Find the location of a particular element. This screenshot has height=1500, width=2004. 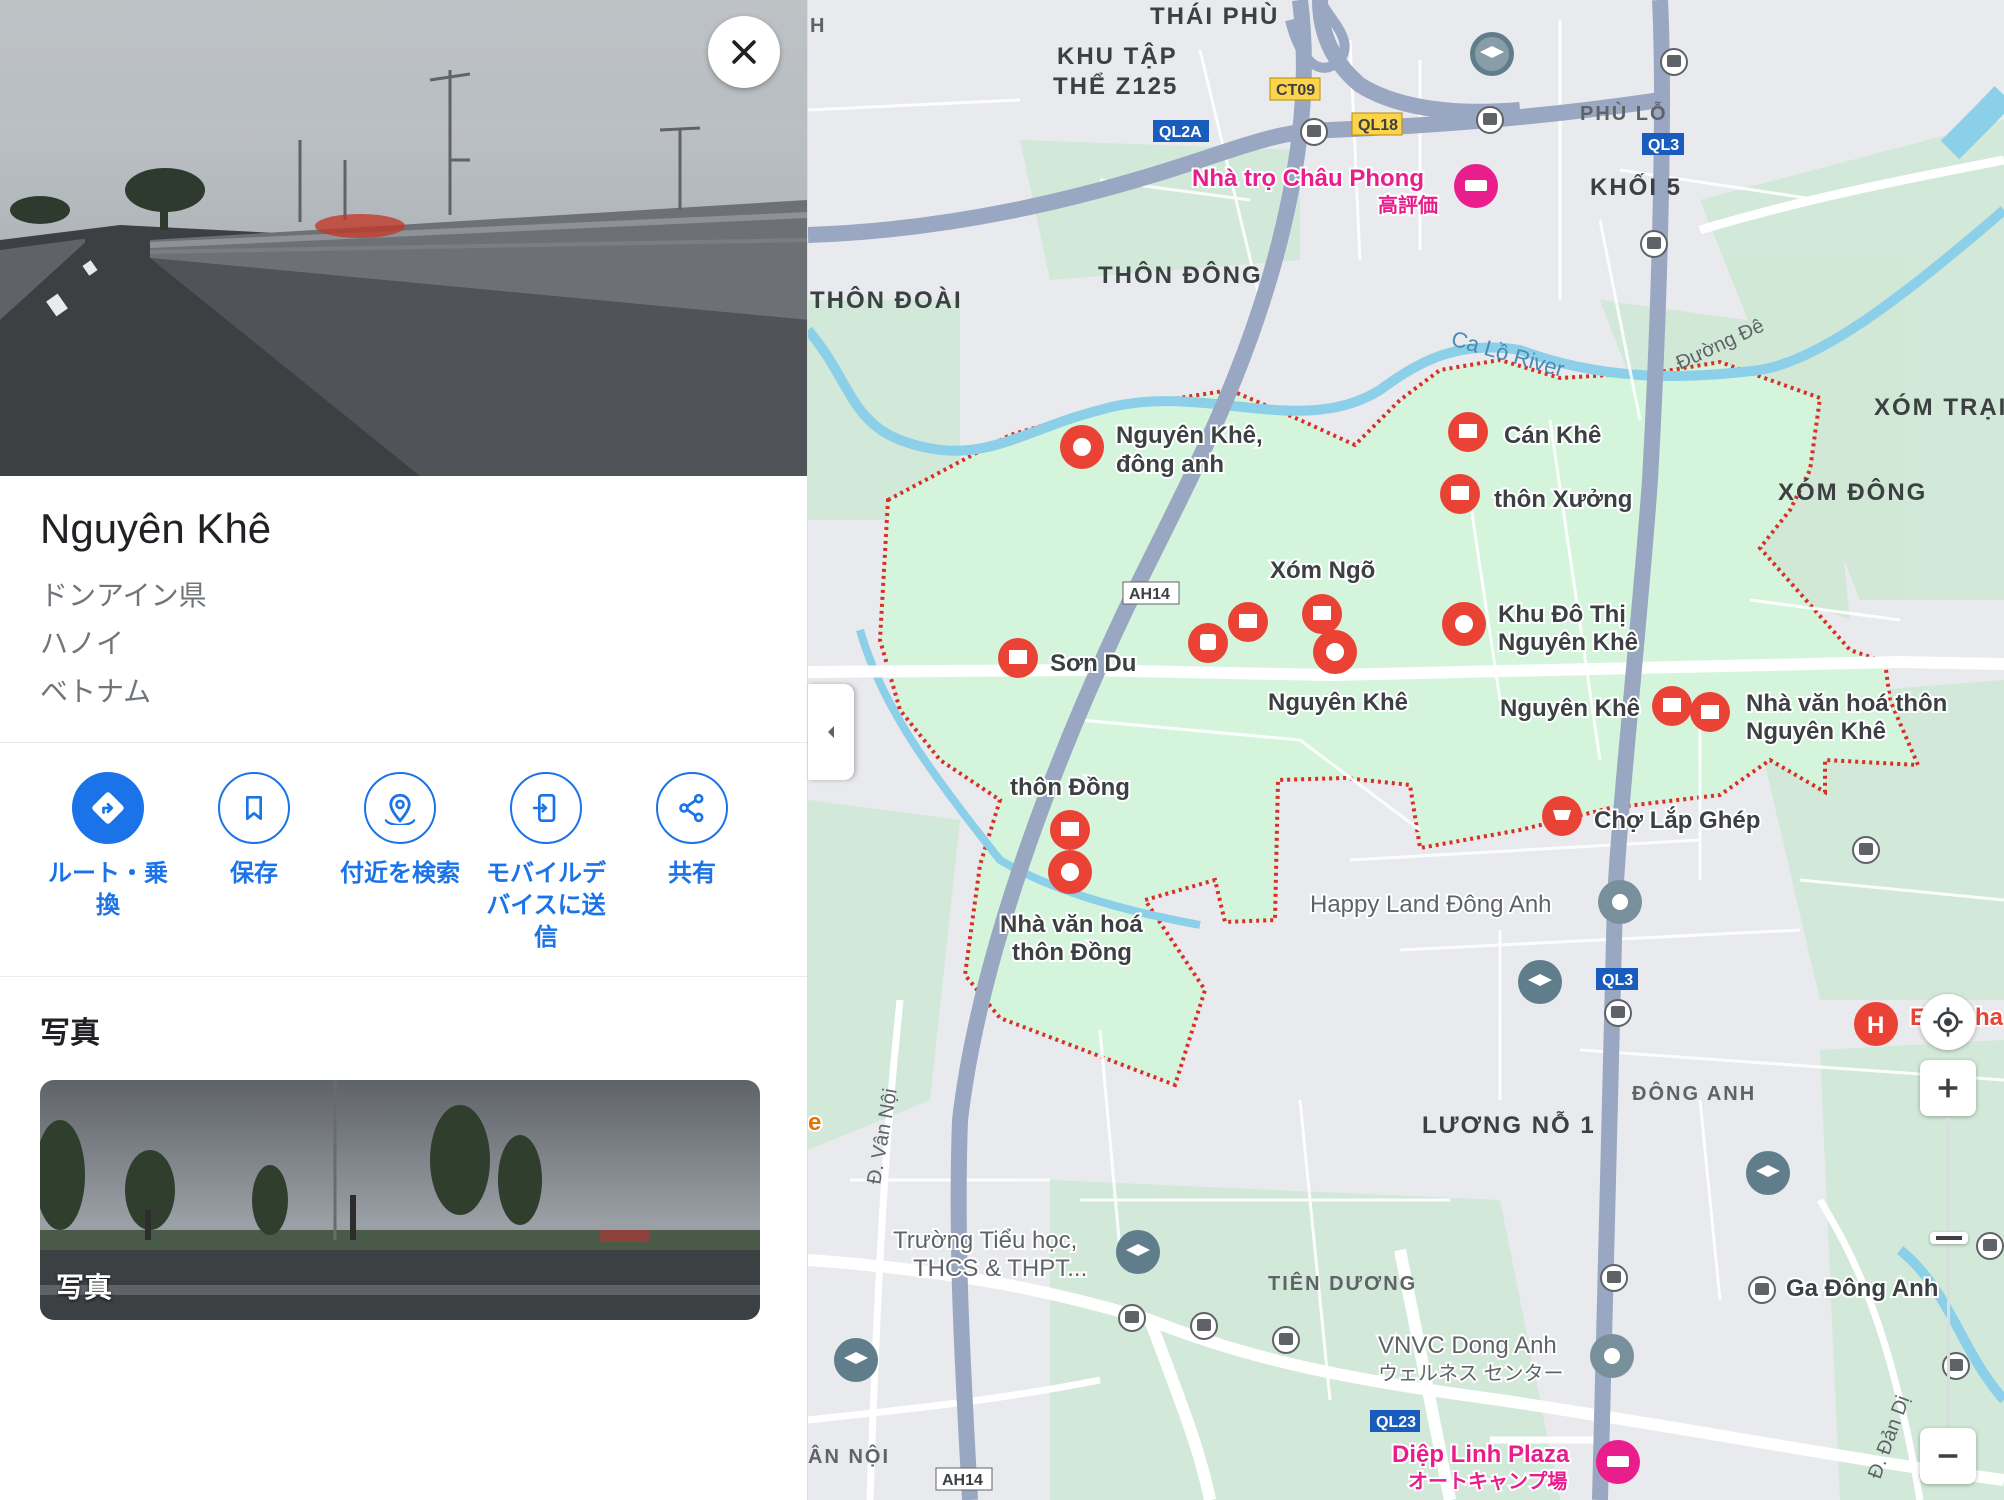

send-label-2: バイスに送 is located at coordinates (546, 905).